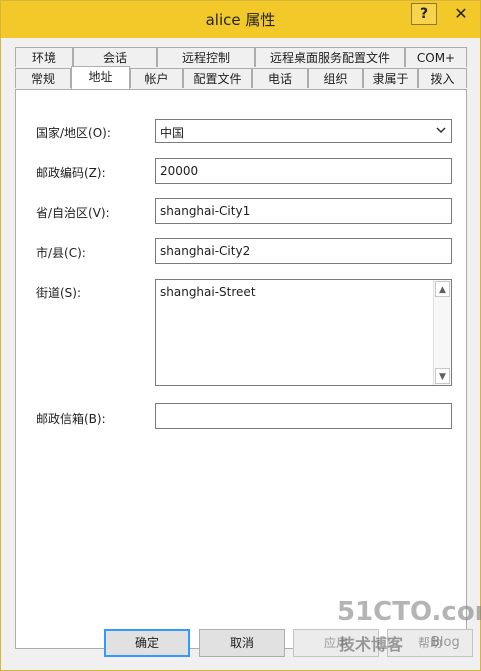 The image size is (481, 671). I want to click on tab-organization: 组织, so click(335, 78).